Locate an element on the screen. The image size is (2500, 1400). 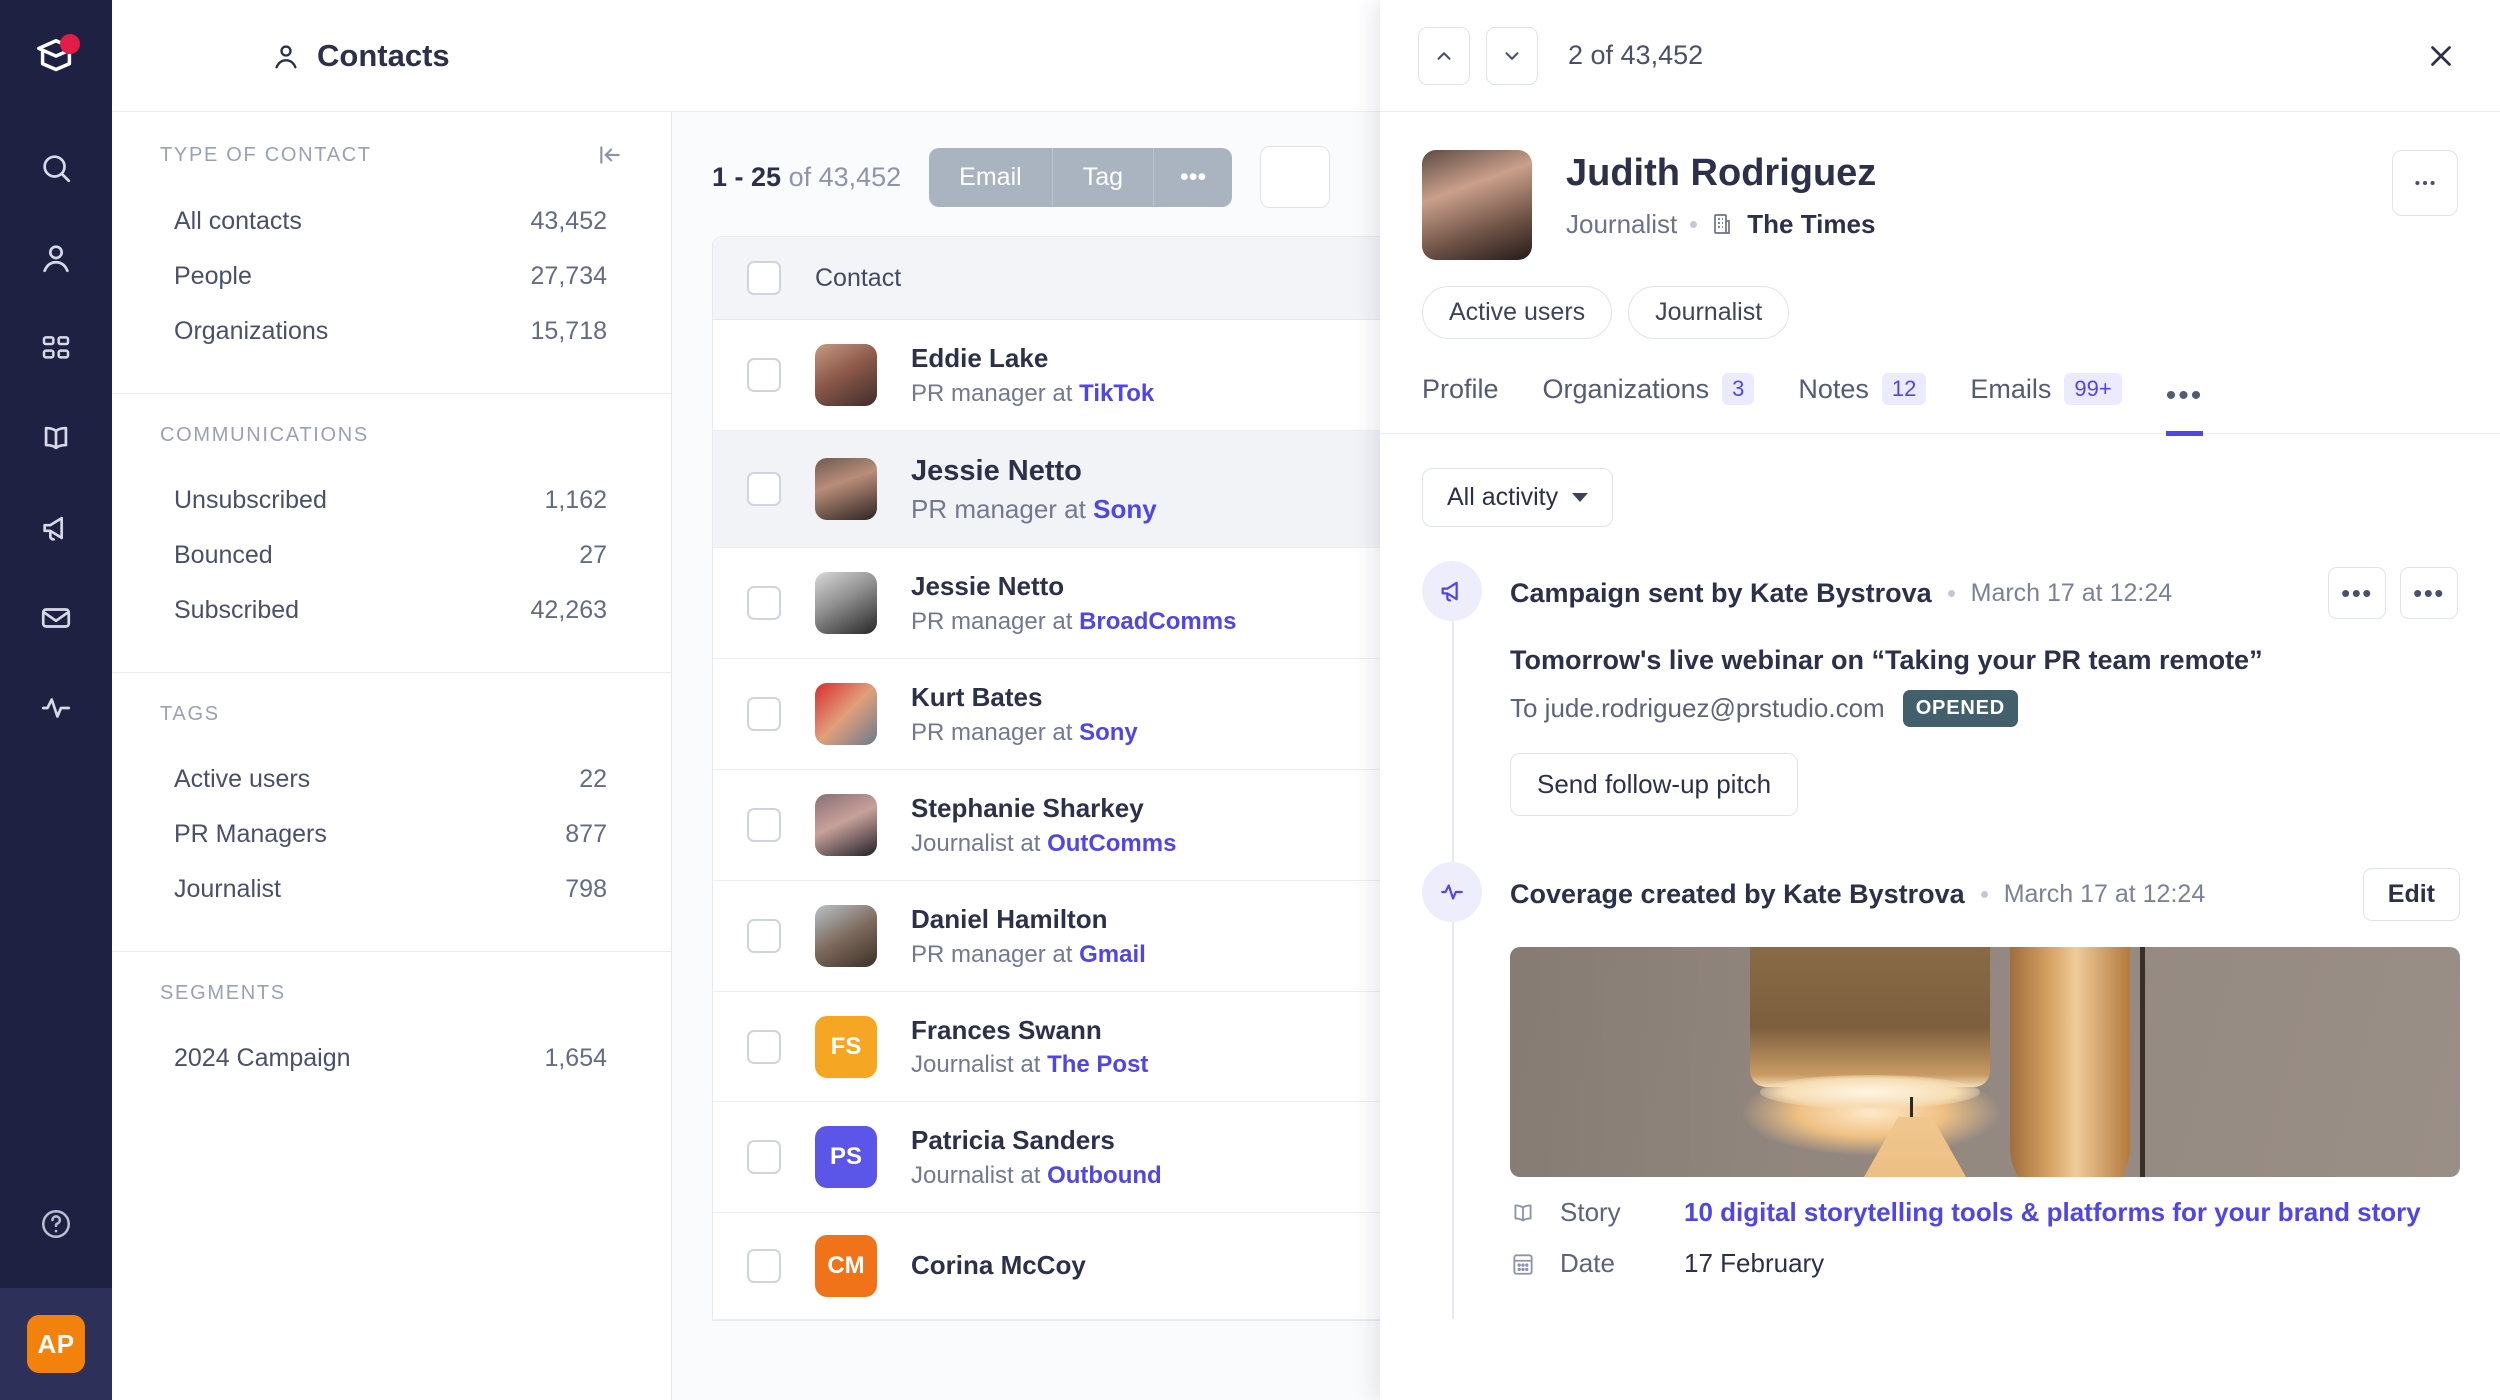
org-link: BroadComms is located at coordinates (1157, 621).